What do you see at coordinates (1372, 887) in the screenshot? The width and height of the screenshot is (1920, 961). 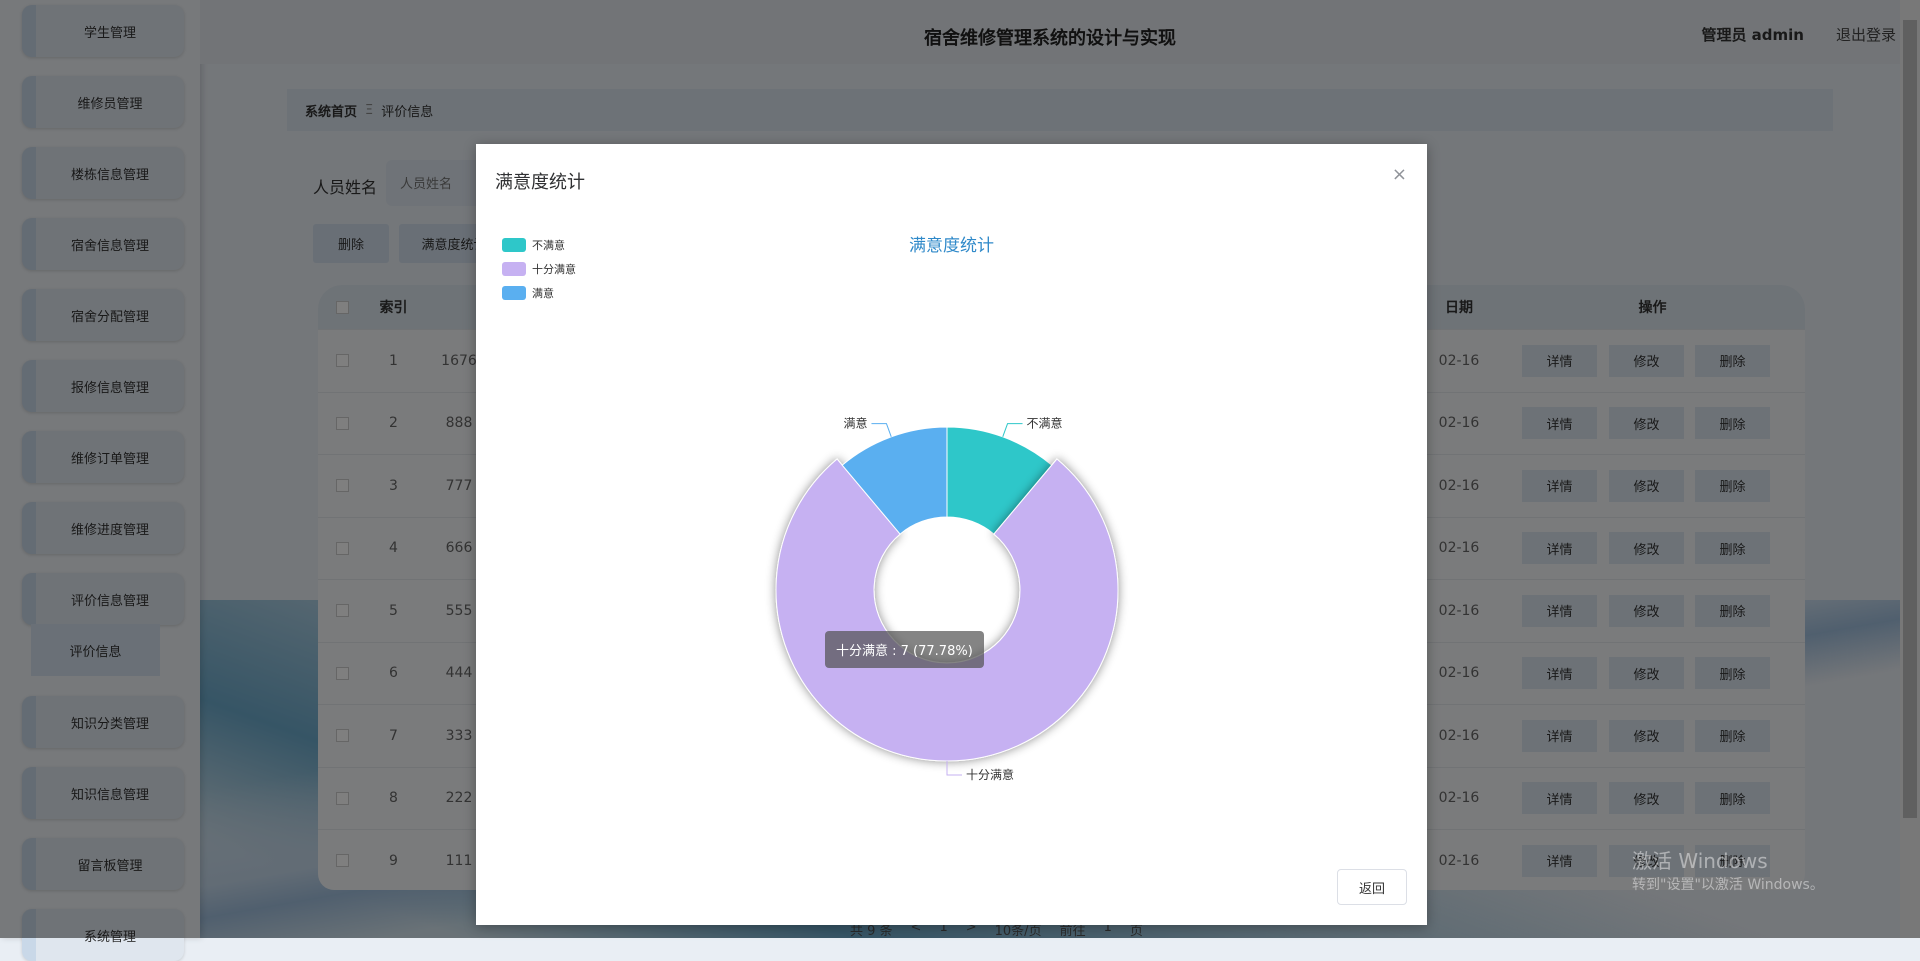 I see `back-button: 返回` at bounding box center [1372, 887].